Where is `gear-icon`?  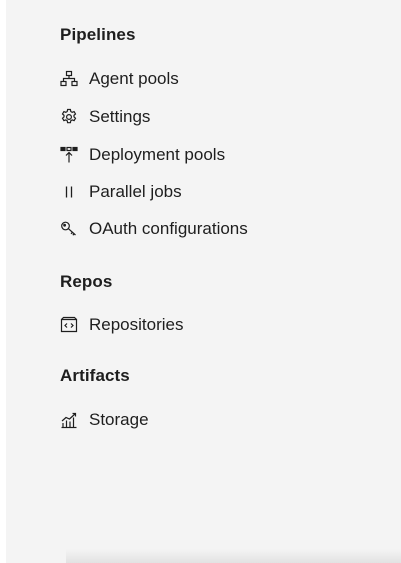 gear-icon is located at coordinates (69, 117).